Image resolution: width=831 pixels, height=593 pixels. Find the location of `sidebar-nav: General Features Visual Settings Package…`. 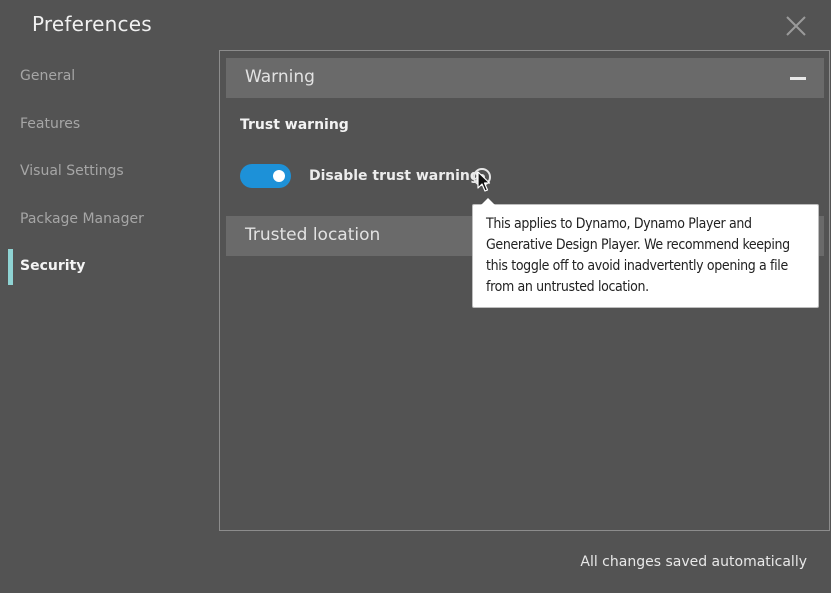

sidebar-nav: General Features Visual Settings Package… is located at coordinates (105, 172).